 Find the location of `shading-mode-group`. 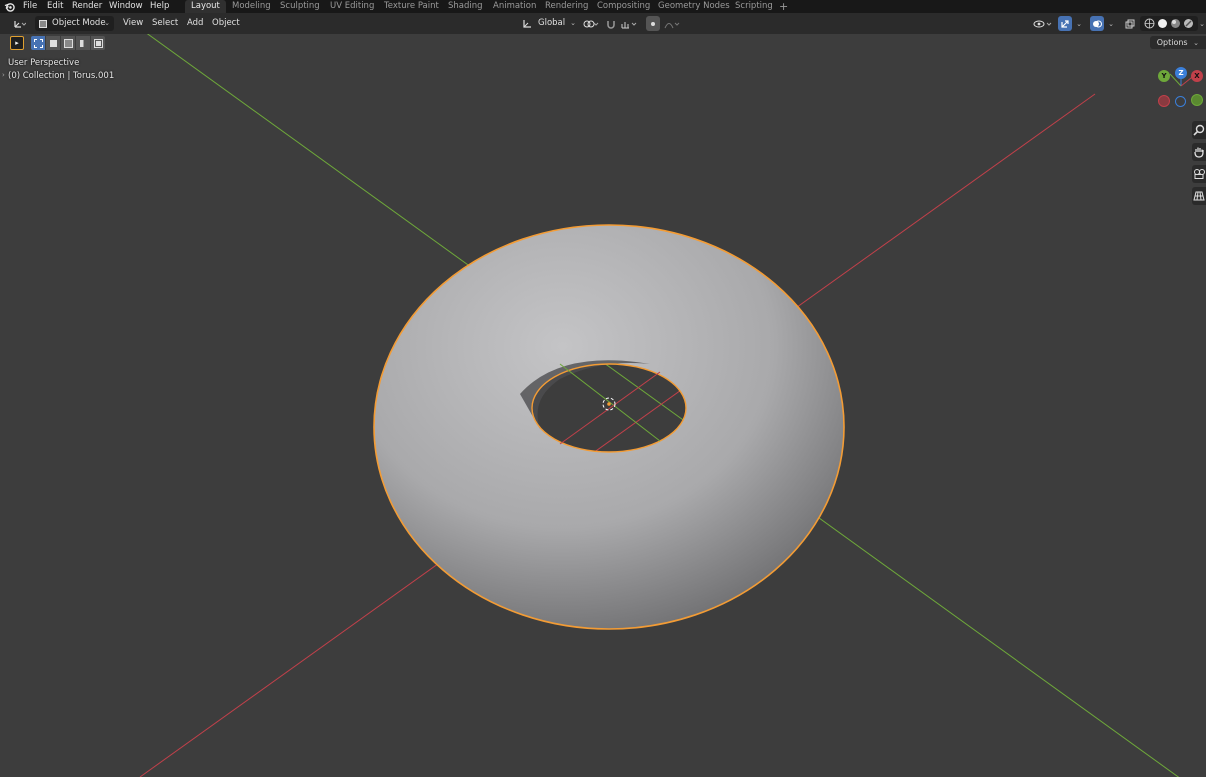

shading-mode-group is located at coordinates (1169, 23).